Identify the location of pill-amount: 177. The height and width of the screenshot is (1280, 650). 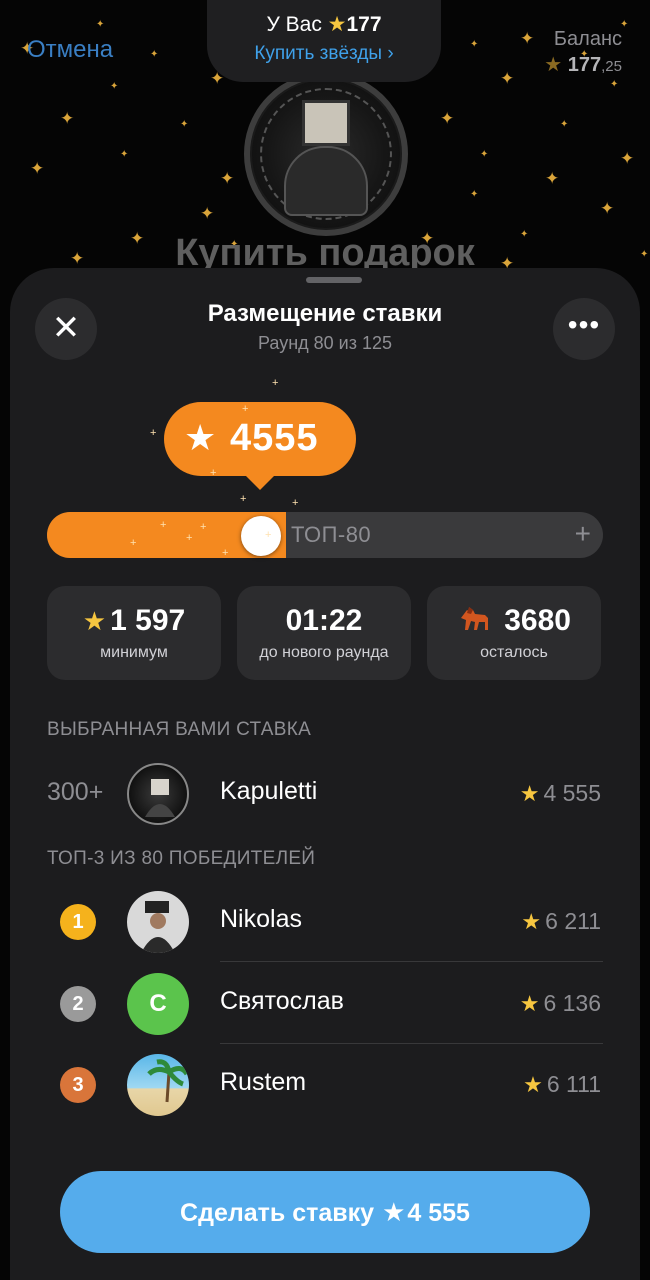
(364, 24).